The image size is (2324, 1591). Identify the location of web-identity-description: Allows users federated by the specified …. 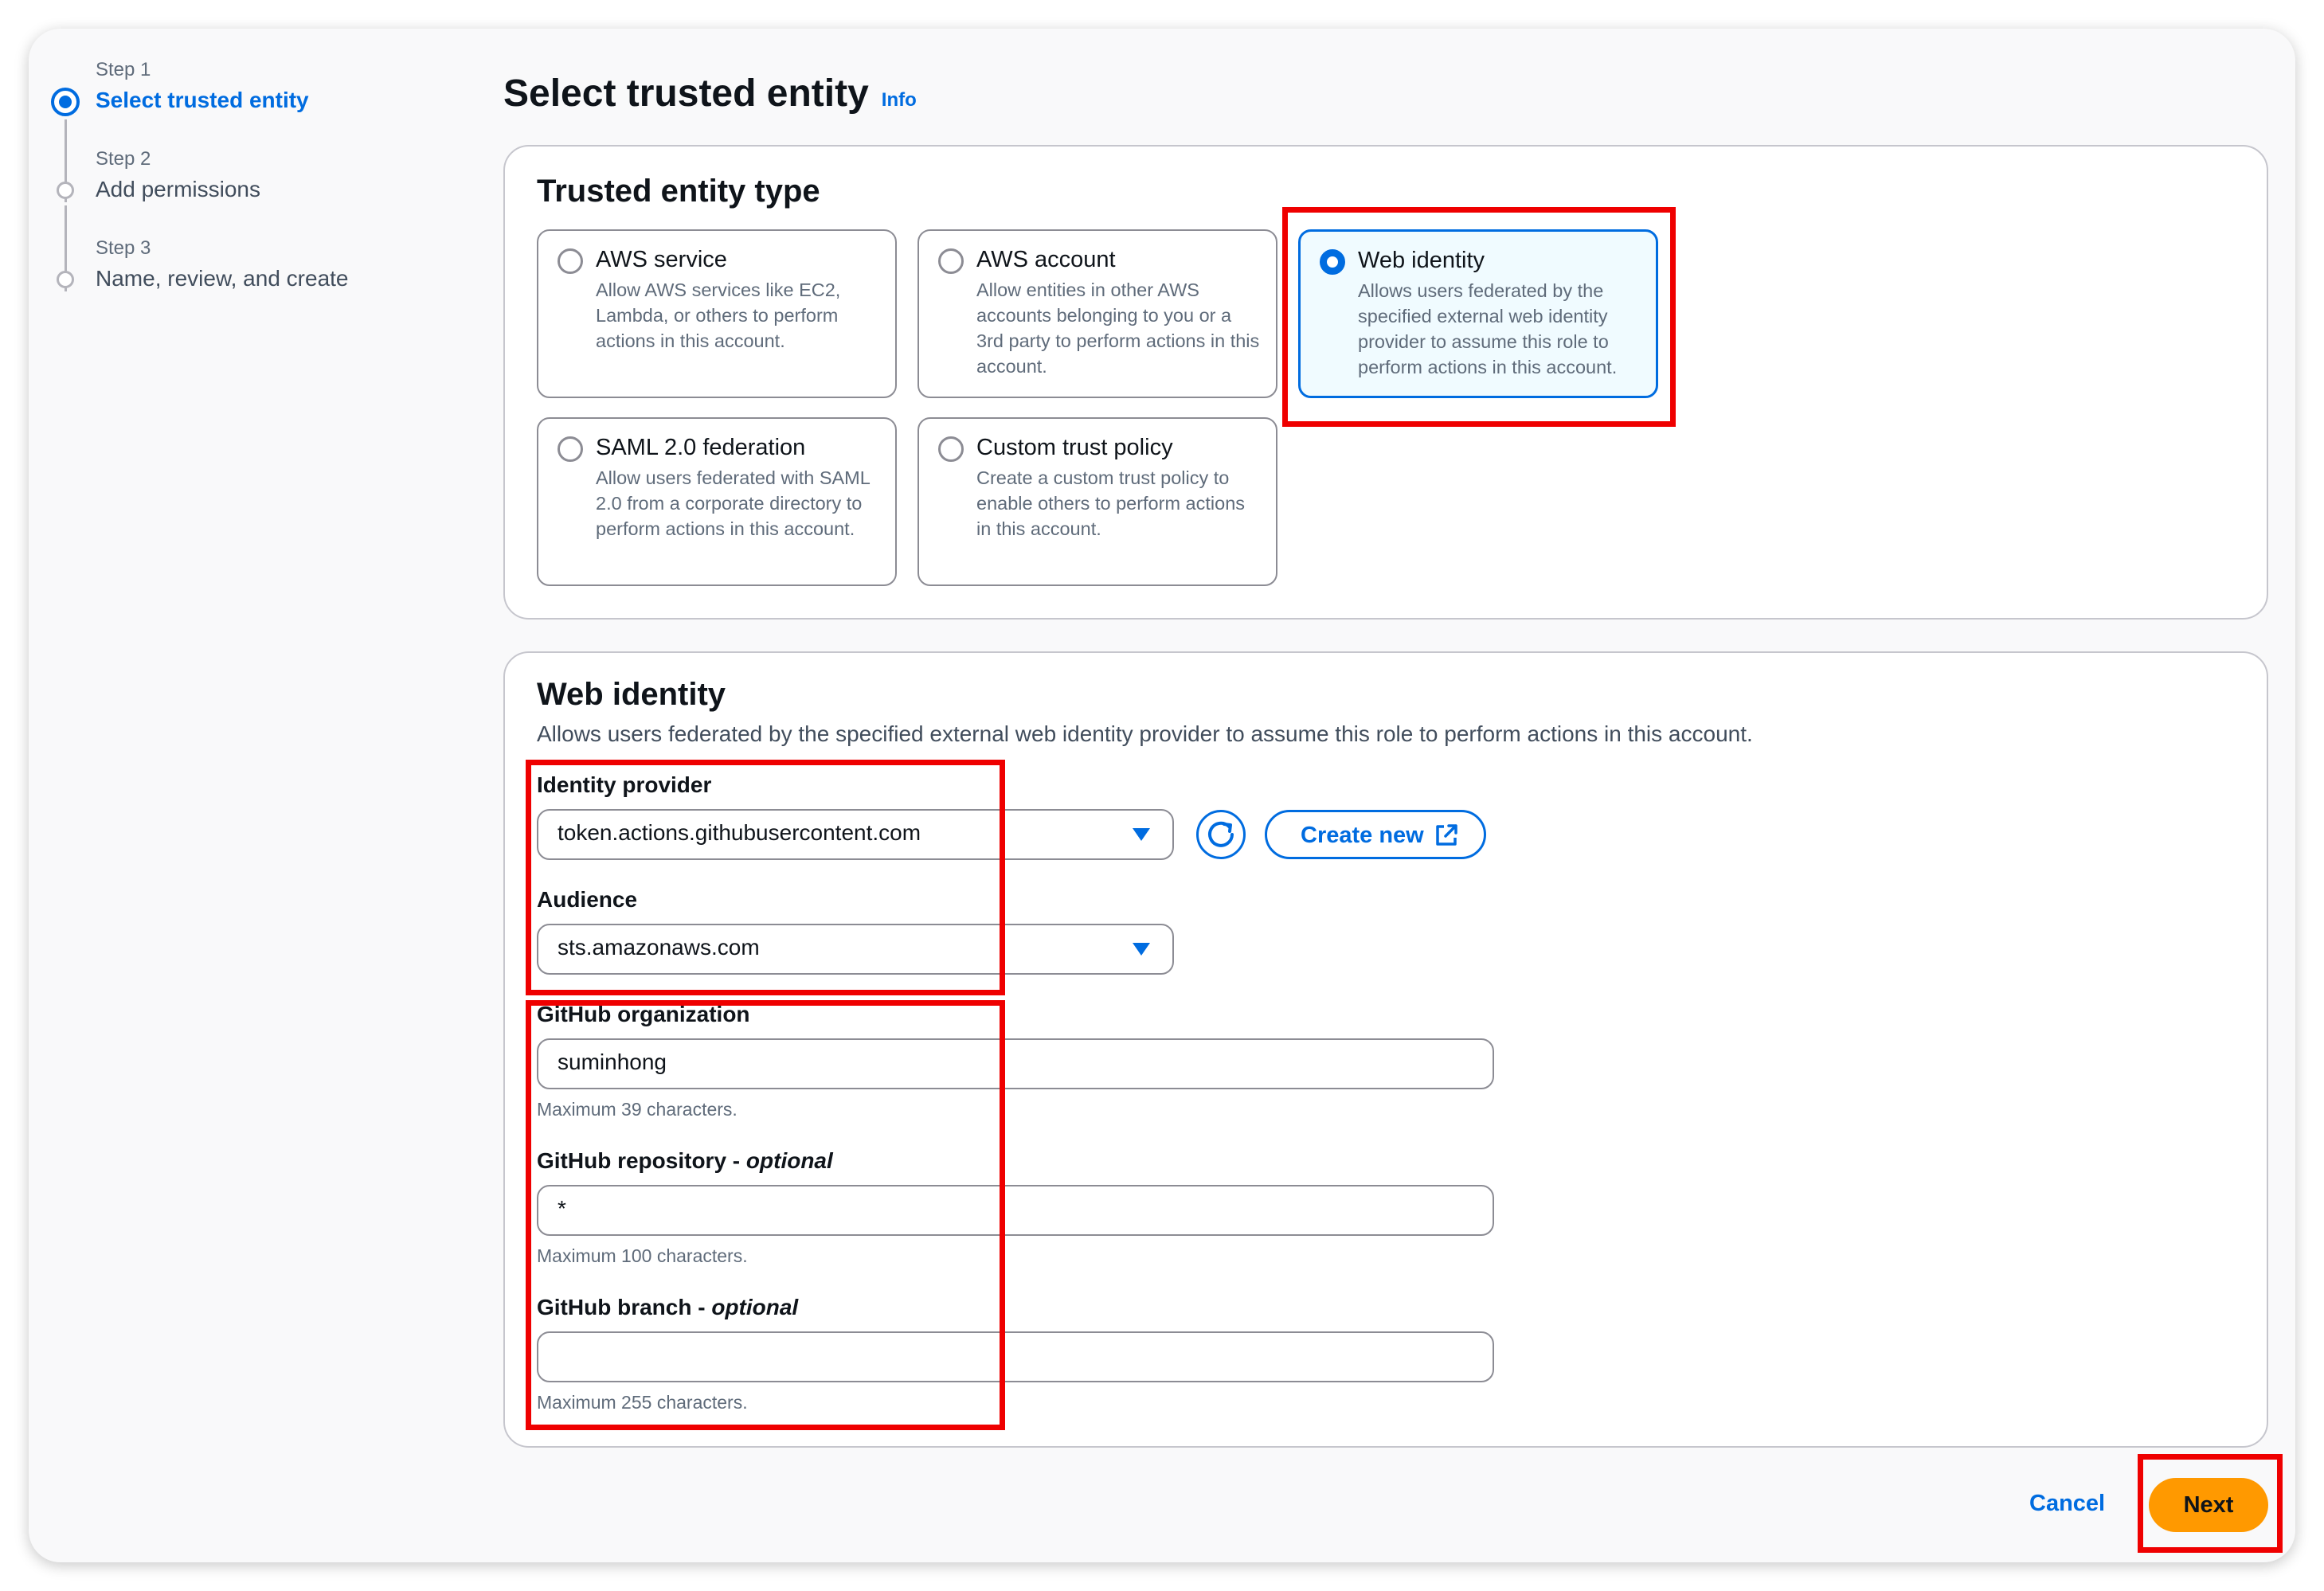
(1145, 733).